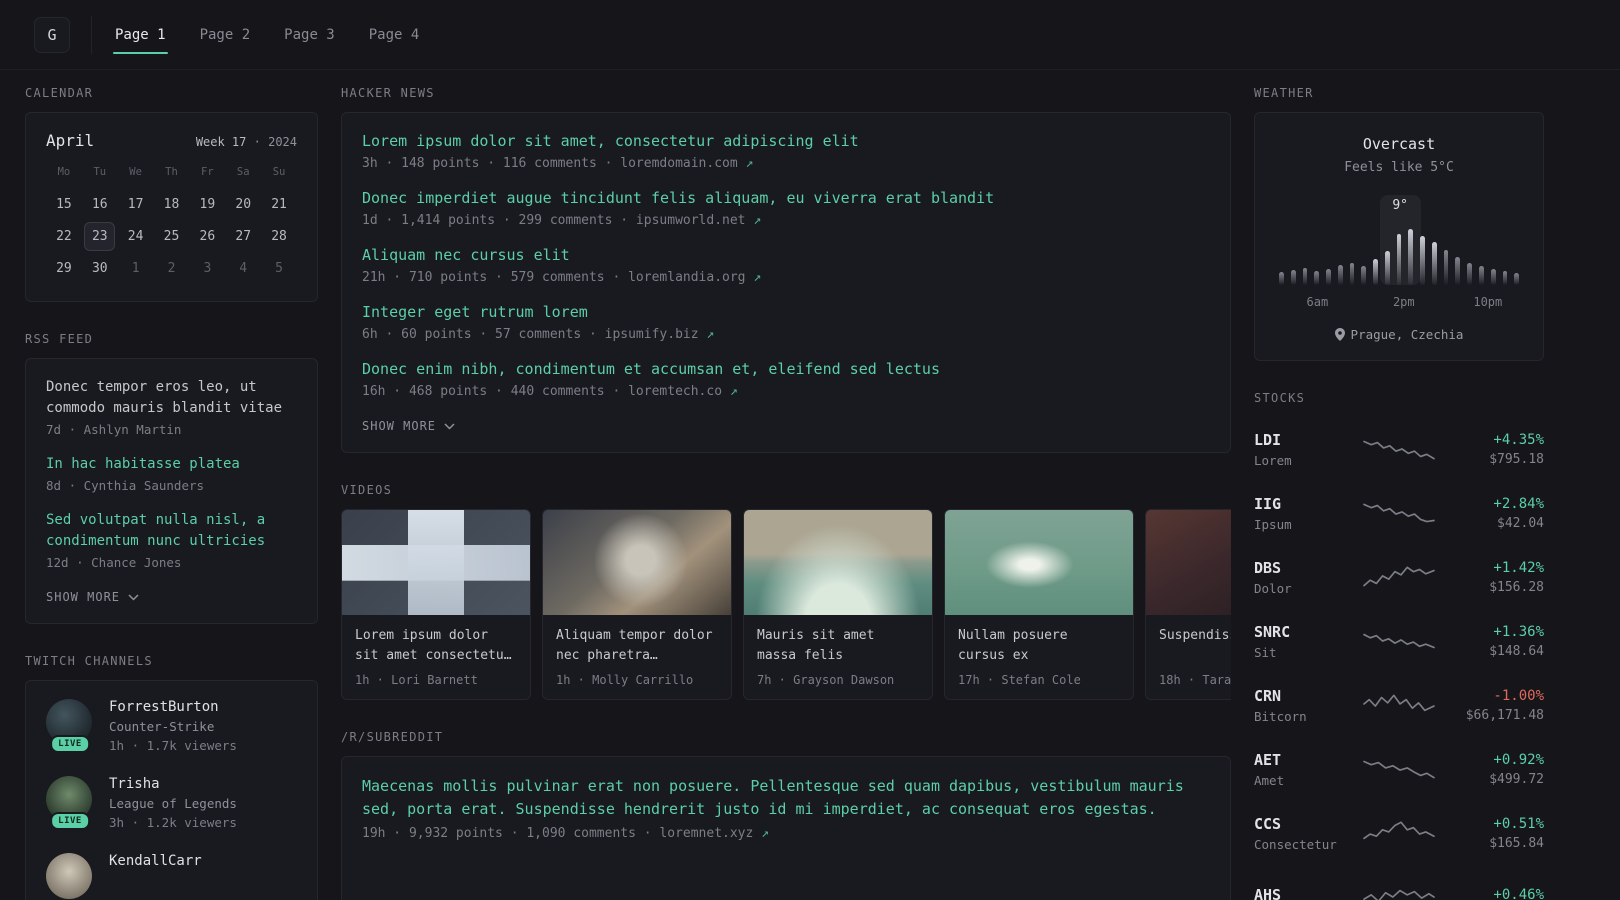  Describe the element at coordinates (1518, 439) in the screenshot. I see `stock-change: +4.35%` at that location.